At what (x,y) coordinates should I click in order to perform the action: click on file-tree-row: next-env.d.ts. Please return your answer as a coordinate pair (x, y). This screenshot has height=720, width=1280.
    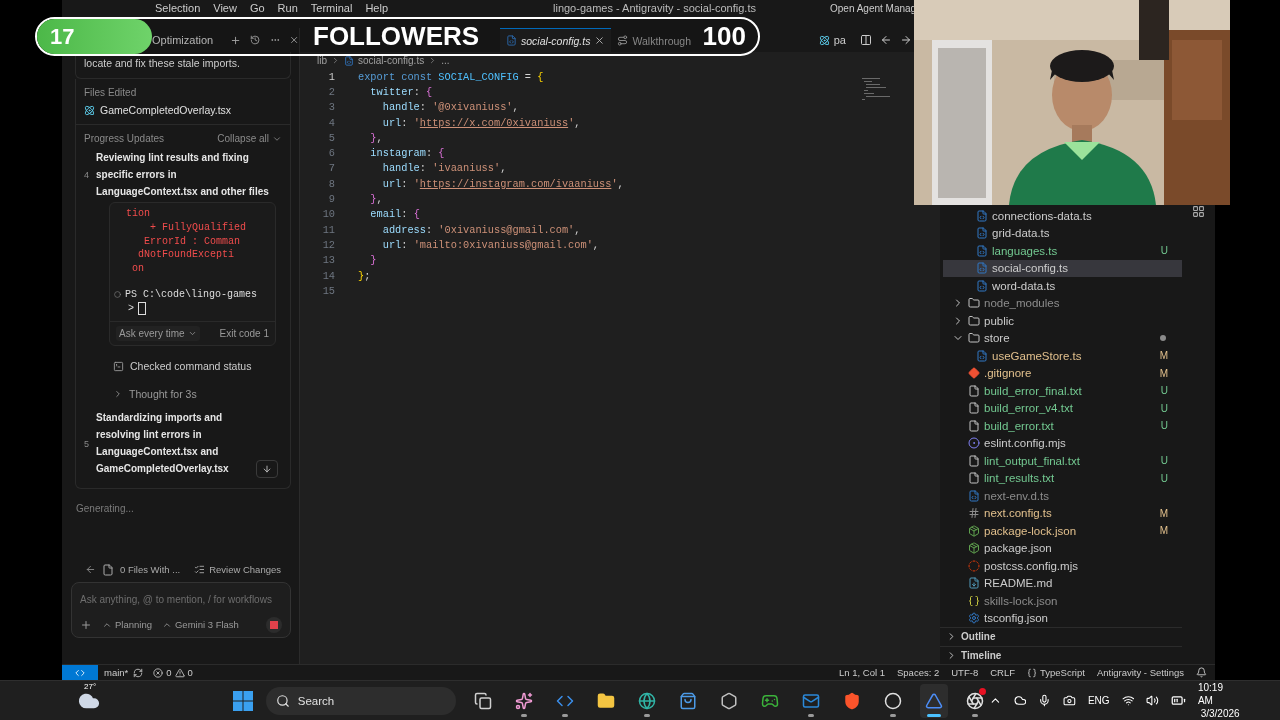
    Looking at the image, I should click on (1062, 496).